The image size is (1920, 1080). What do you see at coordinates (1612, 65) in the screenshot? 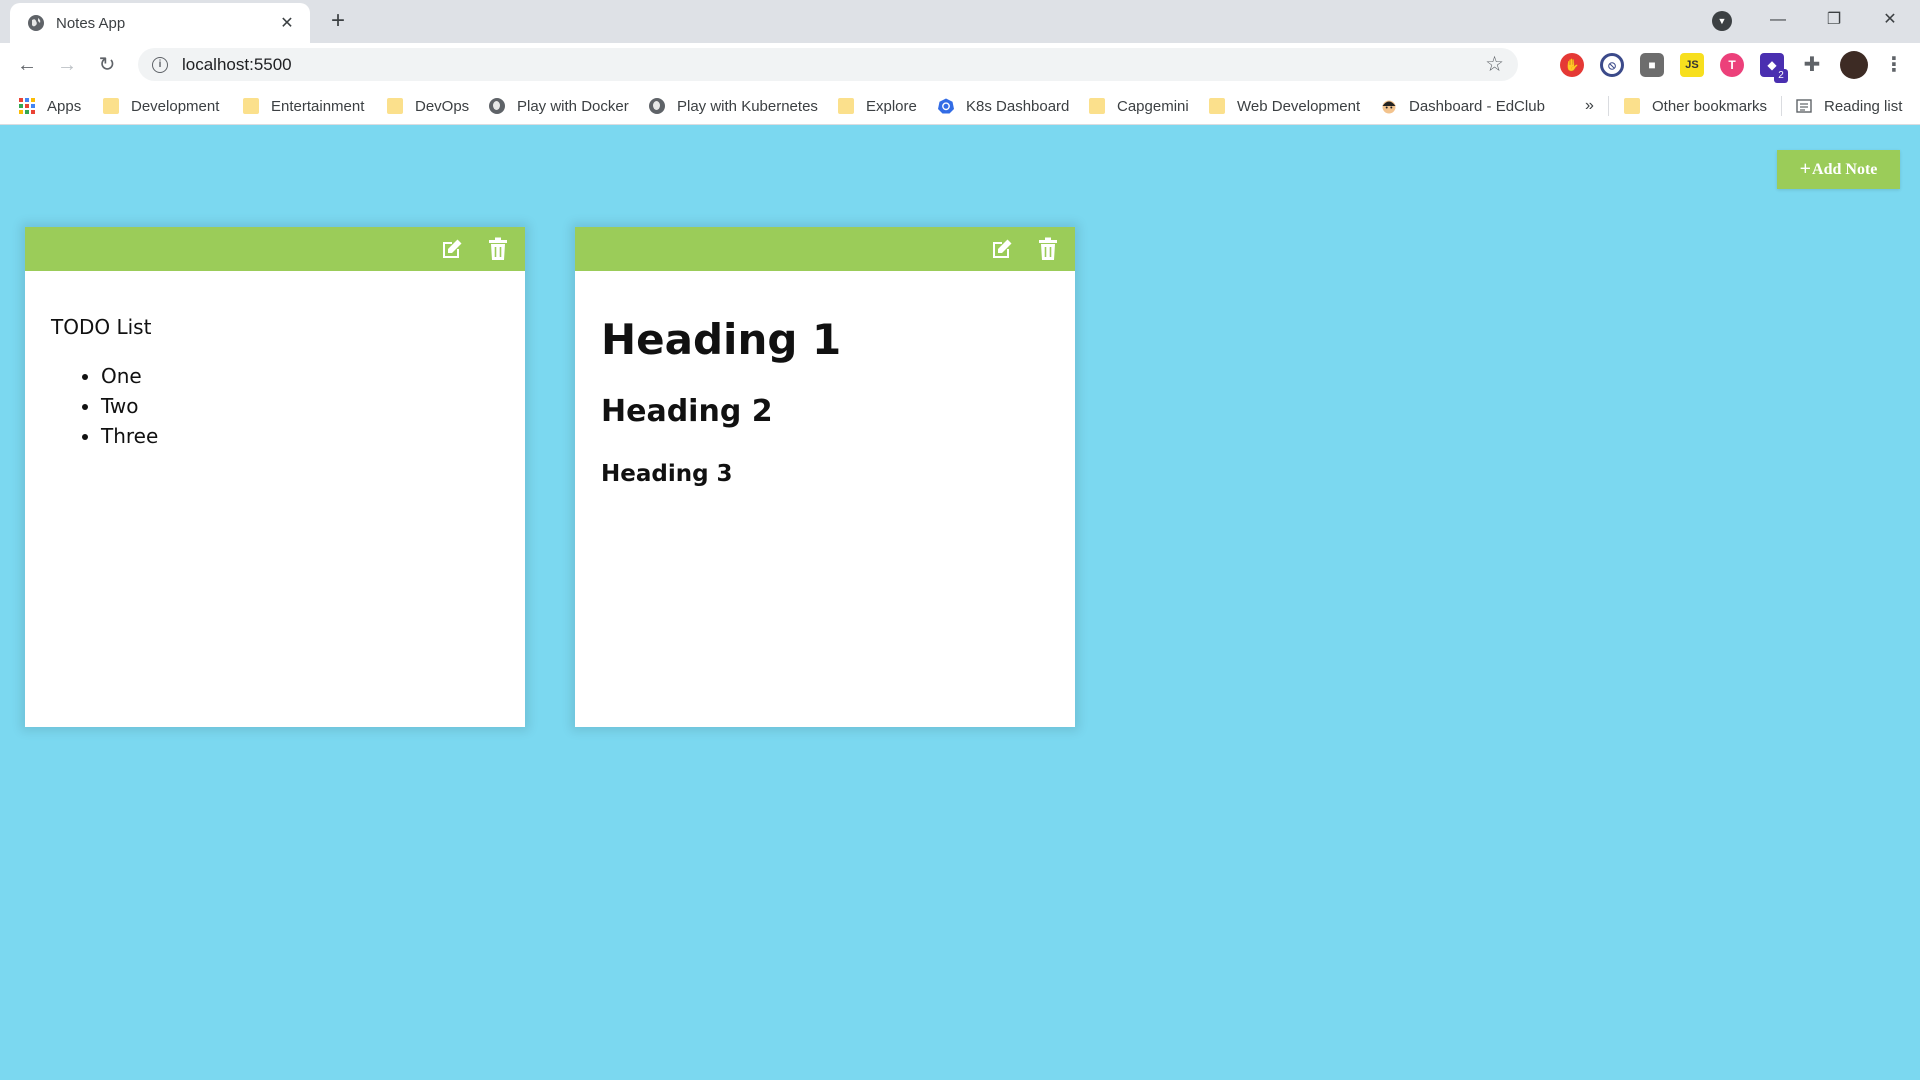
I see `block-extension-icon: ⦸` at bounding box center [1612, 65].